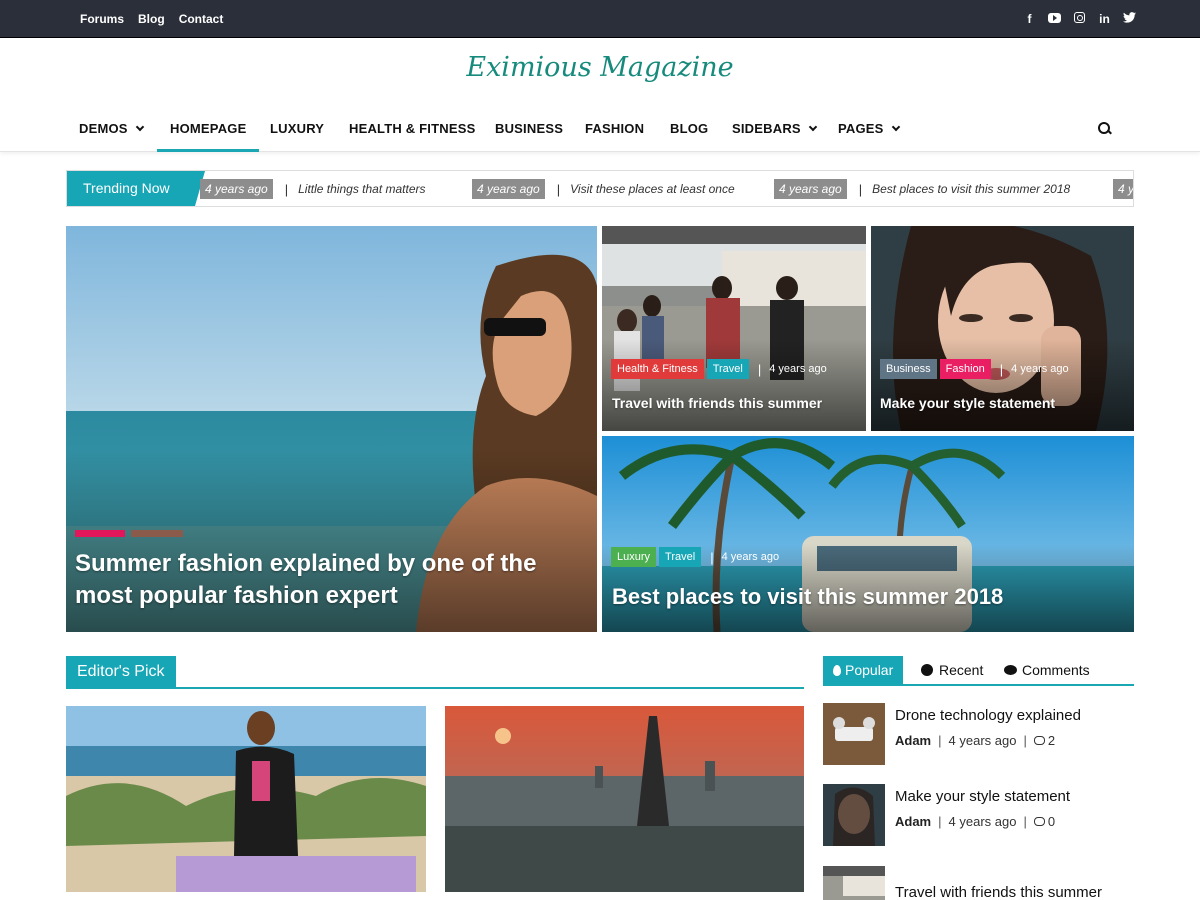 This screenshot has width=1200, height=900. I want to click on popular-post: Travel with friends this summer, so click(978, 883).